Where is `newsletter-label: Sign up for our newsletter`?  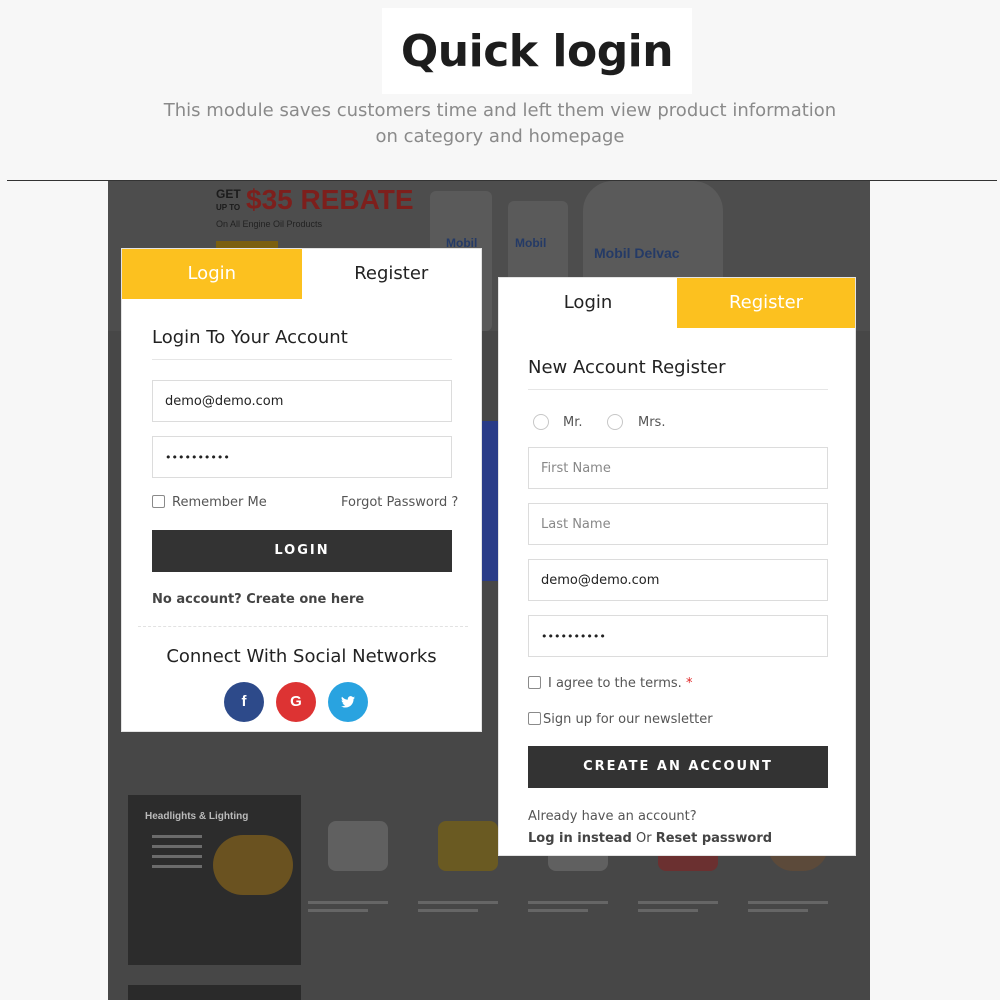 newsletter-label: Sign up for our newsletter is located at coordinates (628, 719).